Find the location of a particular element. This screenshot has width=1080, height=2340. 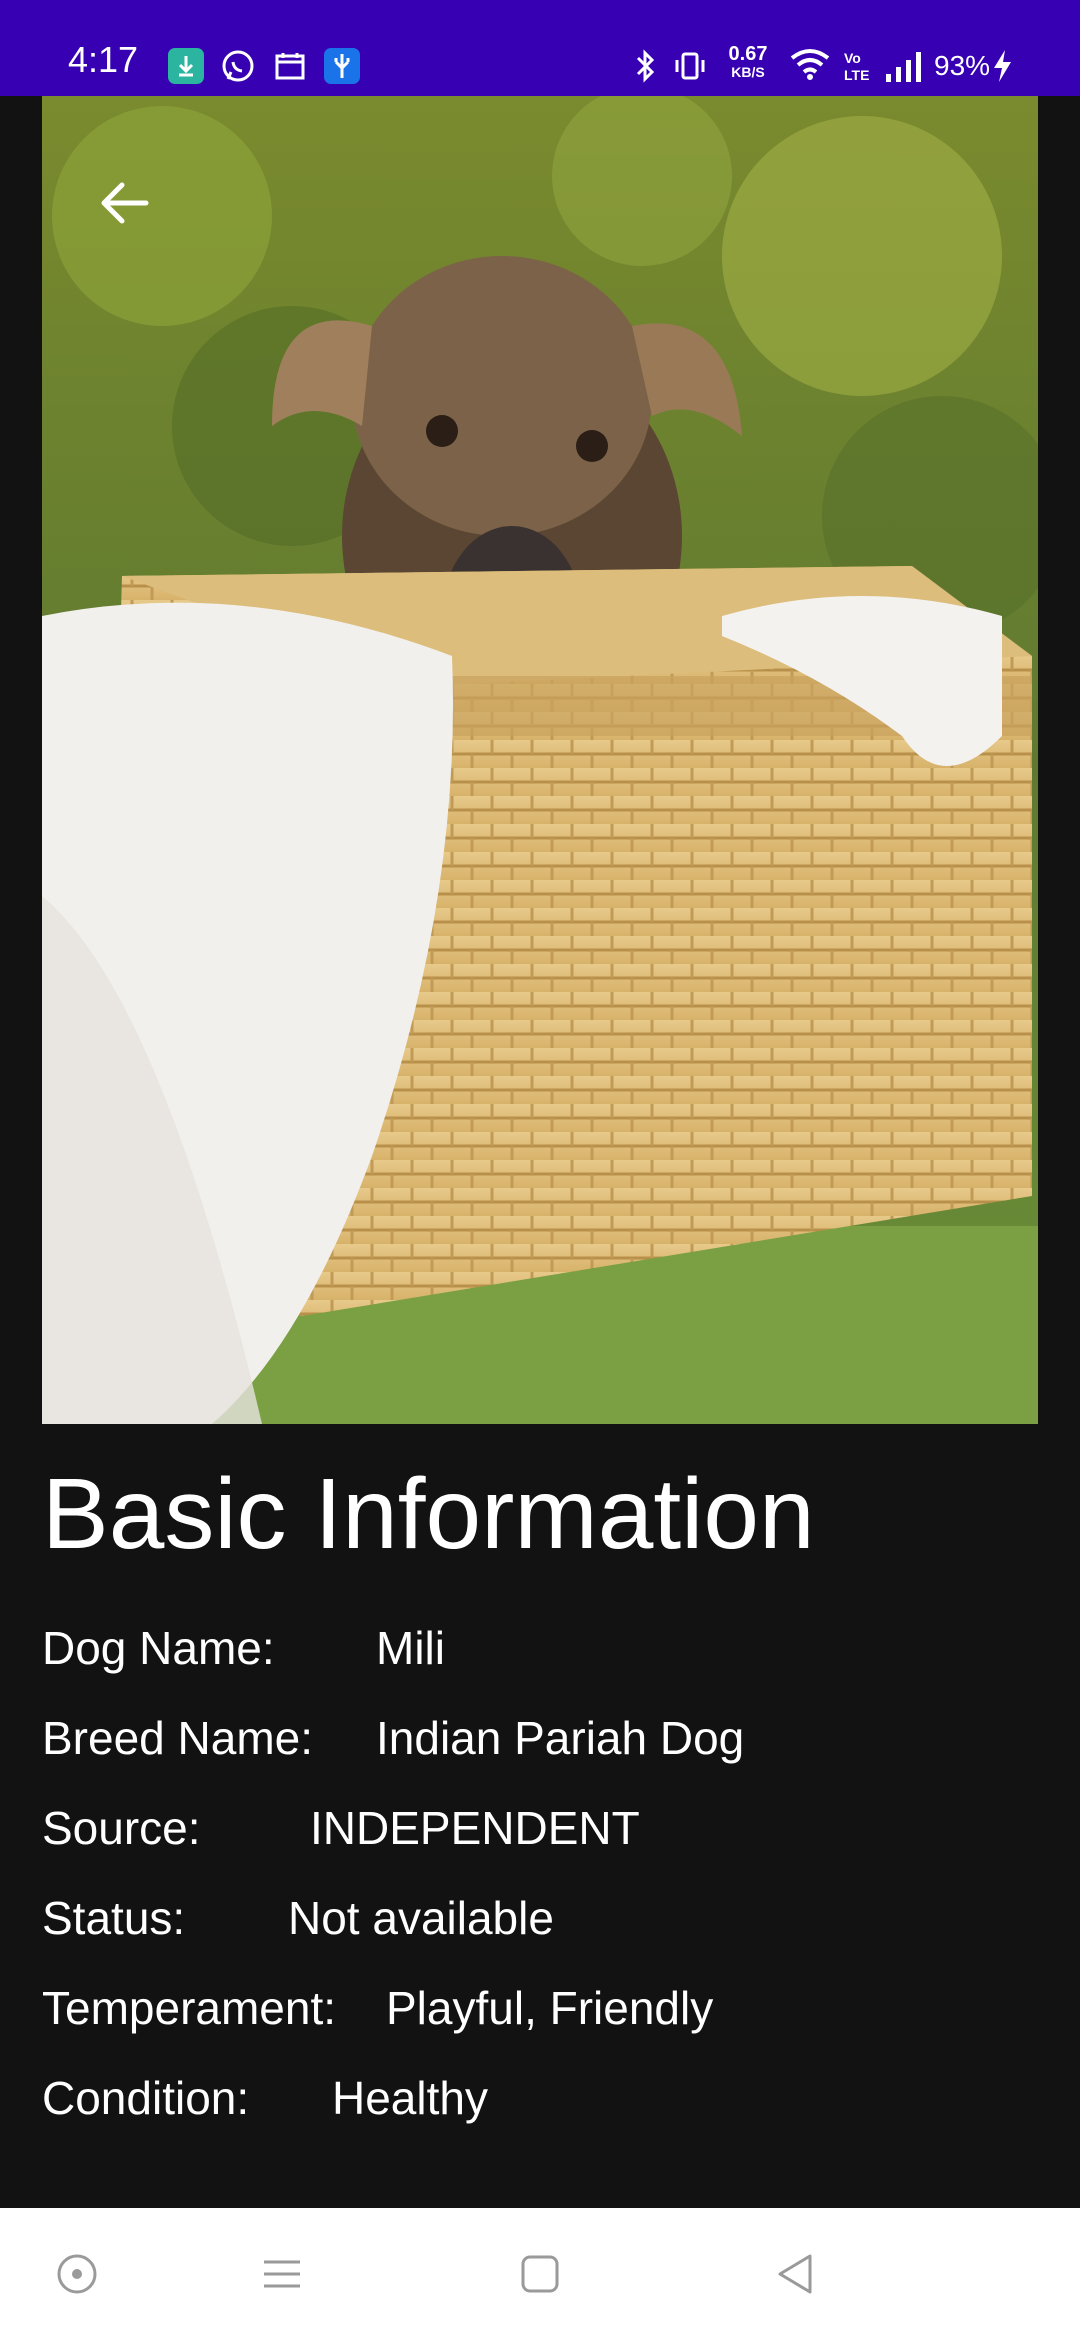

recents-button is located at coordinates (282, 2274).